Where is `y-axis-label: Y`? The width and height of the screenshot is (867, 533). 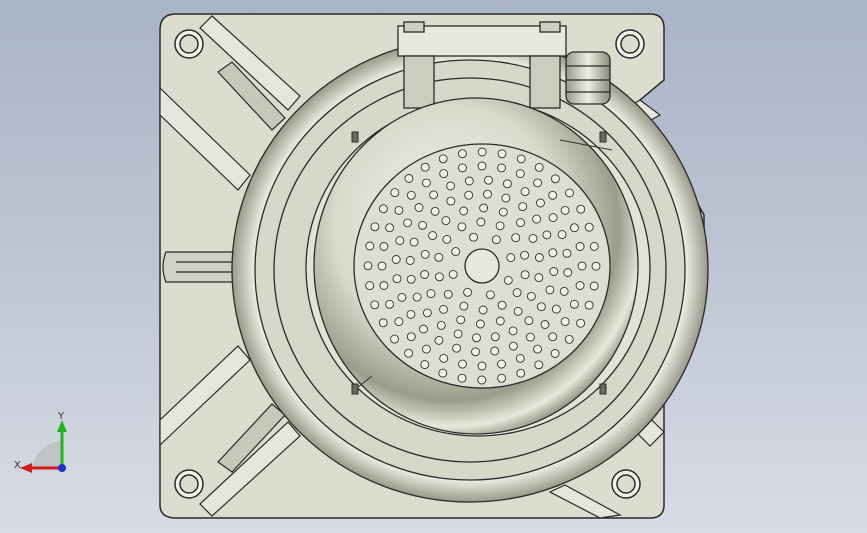 y-axis-label: Y is located at coordinates (61, 416).